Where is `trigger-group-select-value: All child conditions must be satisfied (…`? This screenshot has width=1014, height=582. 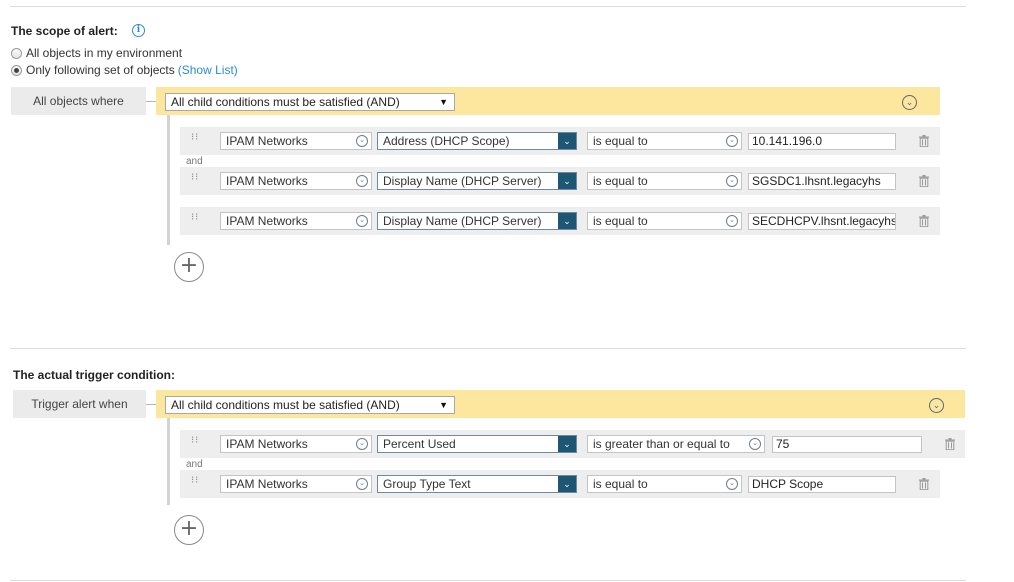
trigger-group-select-value: All child conditions must be satisfied (… is located at coordinates (285, 405).